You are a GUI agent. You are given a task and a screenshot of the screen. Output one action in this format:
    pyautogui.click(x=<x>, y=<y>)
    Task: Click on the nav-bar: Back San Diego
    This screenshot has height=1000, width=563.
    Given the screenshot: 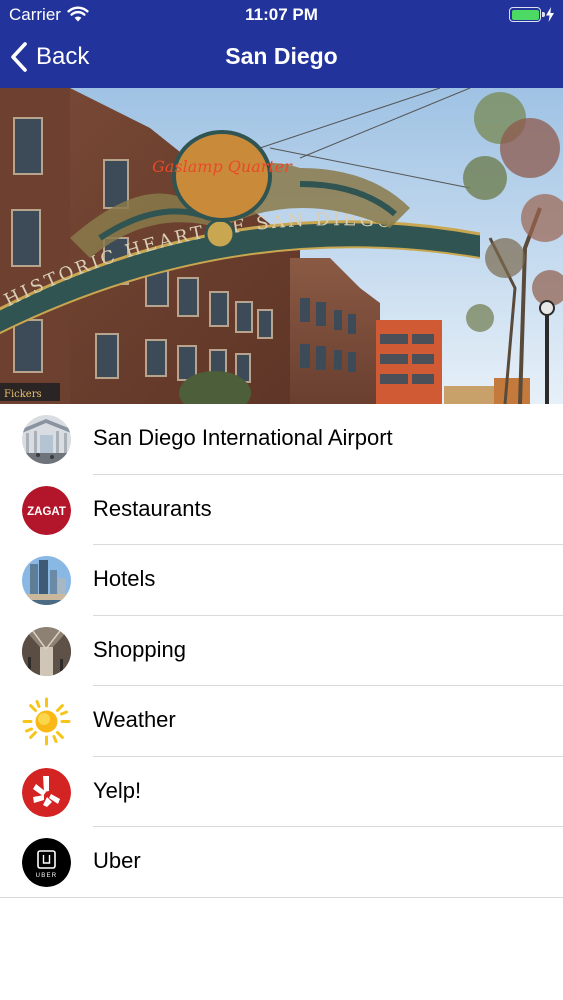 What is the action you would take?
    pyautogui.click(x=281, y=59)
    